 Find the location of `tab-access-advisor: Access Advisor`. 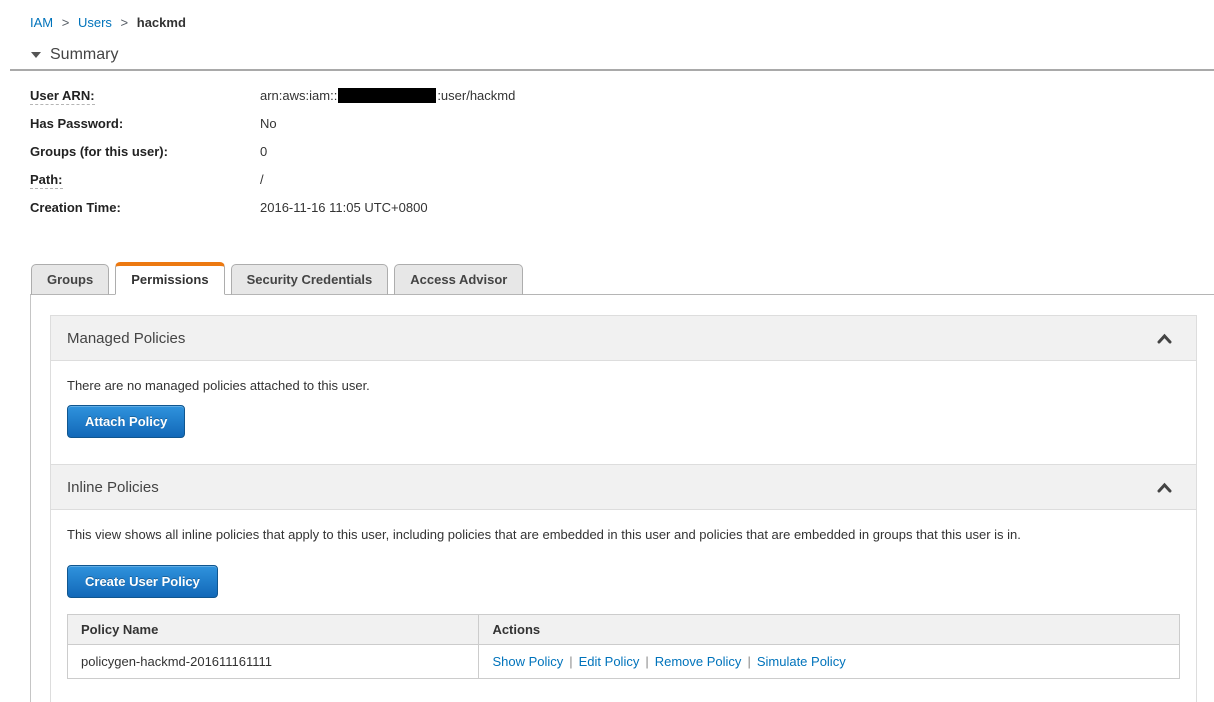

tab-access-advisor: Access Advisor is located at coordinates (459, 279).